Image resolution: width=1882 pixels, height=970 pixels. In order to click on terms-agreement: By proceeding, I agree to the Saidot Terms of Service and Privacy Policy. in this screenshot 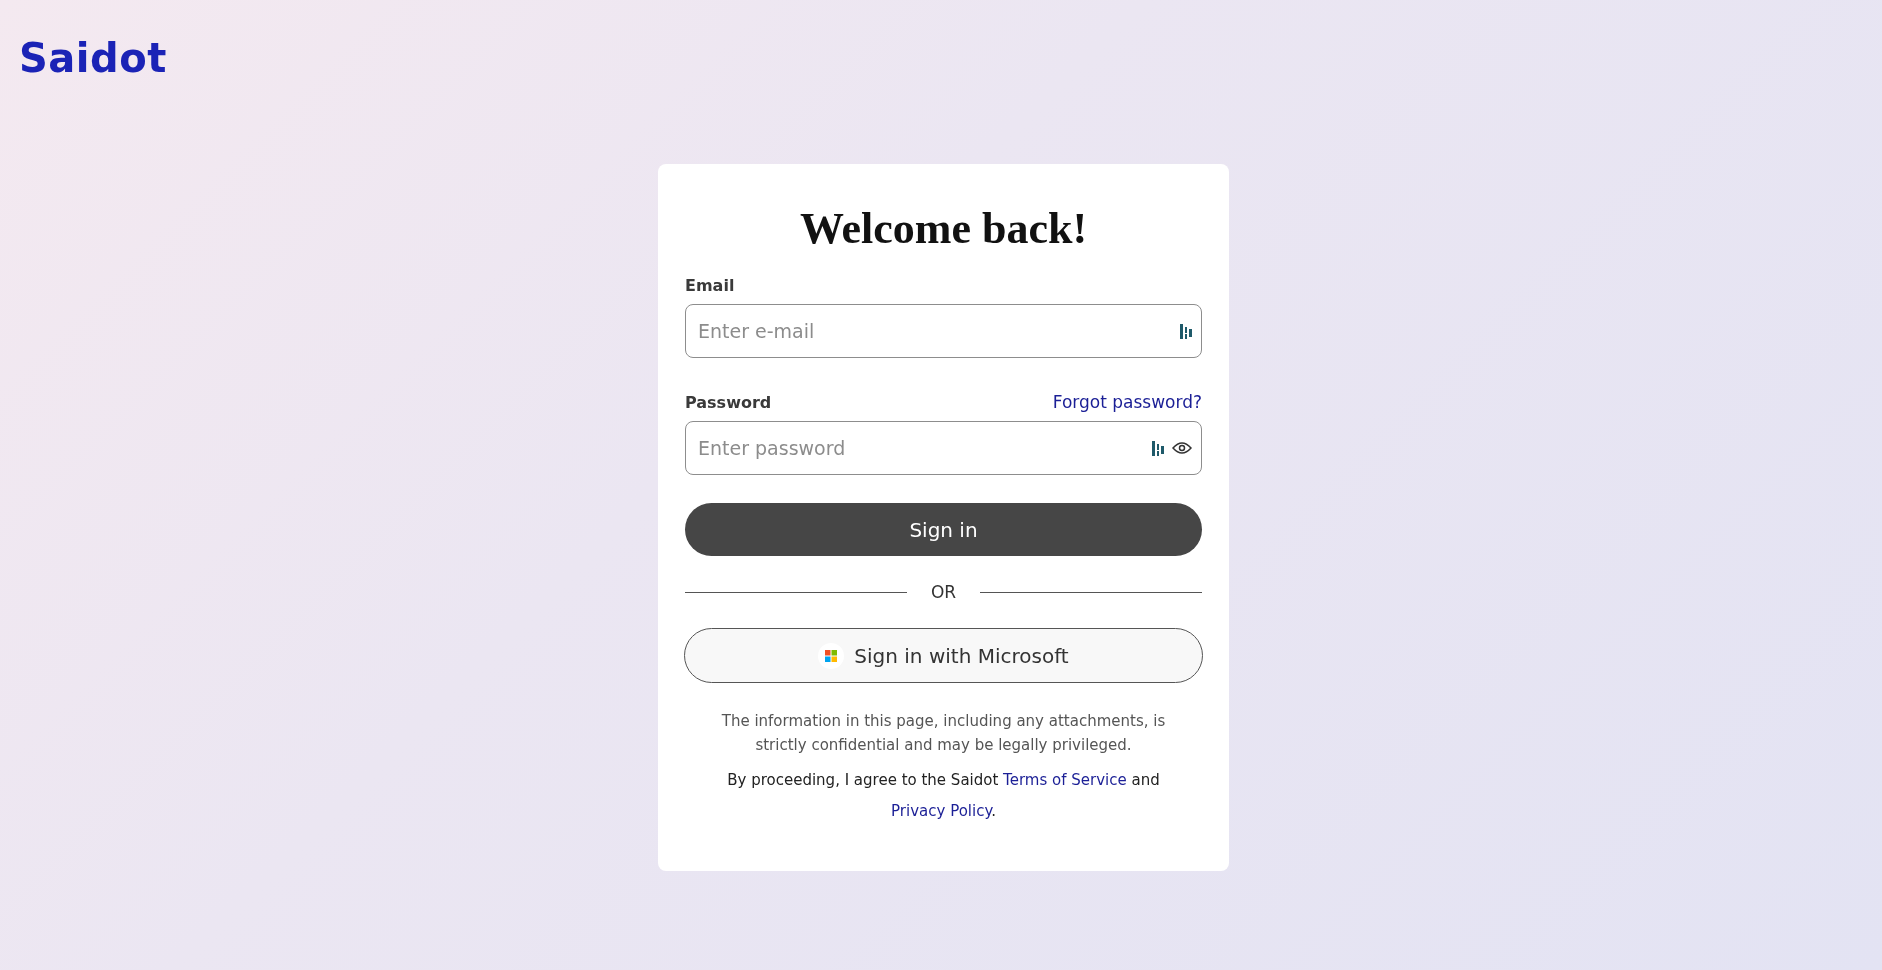, I will do `click(943, 796)`.